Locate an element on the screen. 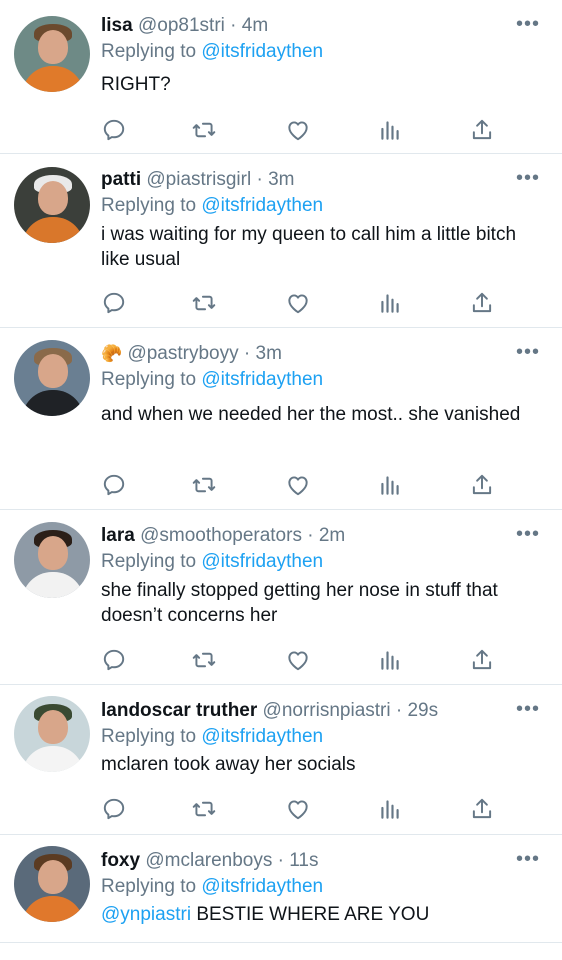 The height and width of the screenshot is (960, 562). user-handle: @smoothoperators is located at coordinates (221, 535).